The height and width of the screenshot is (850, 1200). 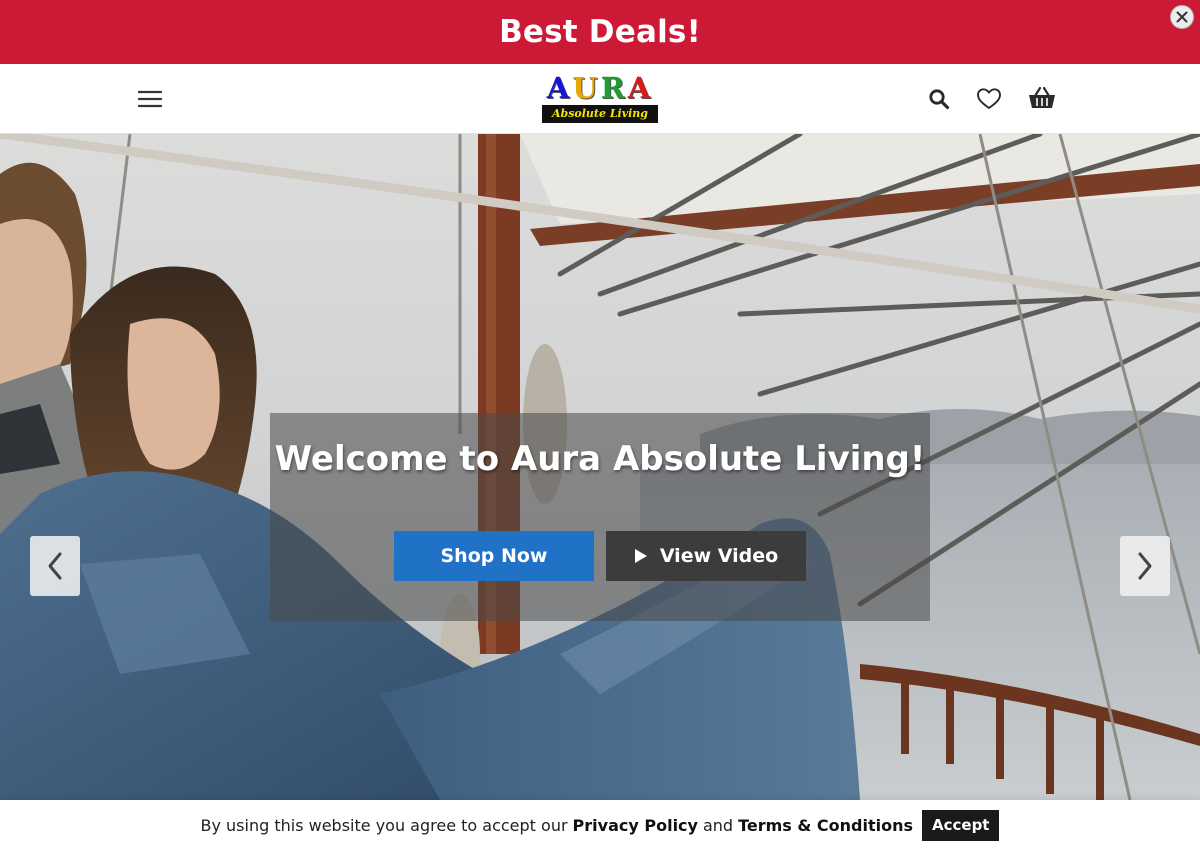 I want to click on wishlist-button, so click(x=989, y=99).